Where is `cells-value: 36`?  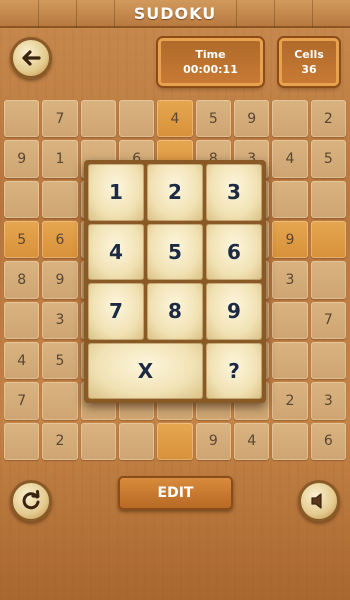 cells-value: 36 is located at coordinates (309, 69).